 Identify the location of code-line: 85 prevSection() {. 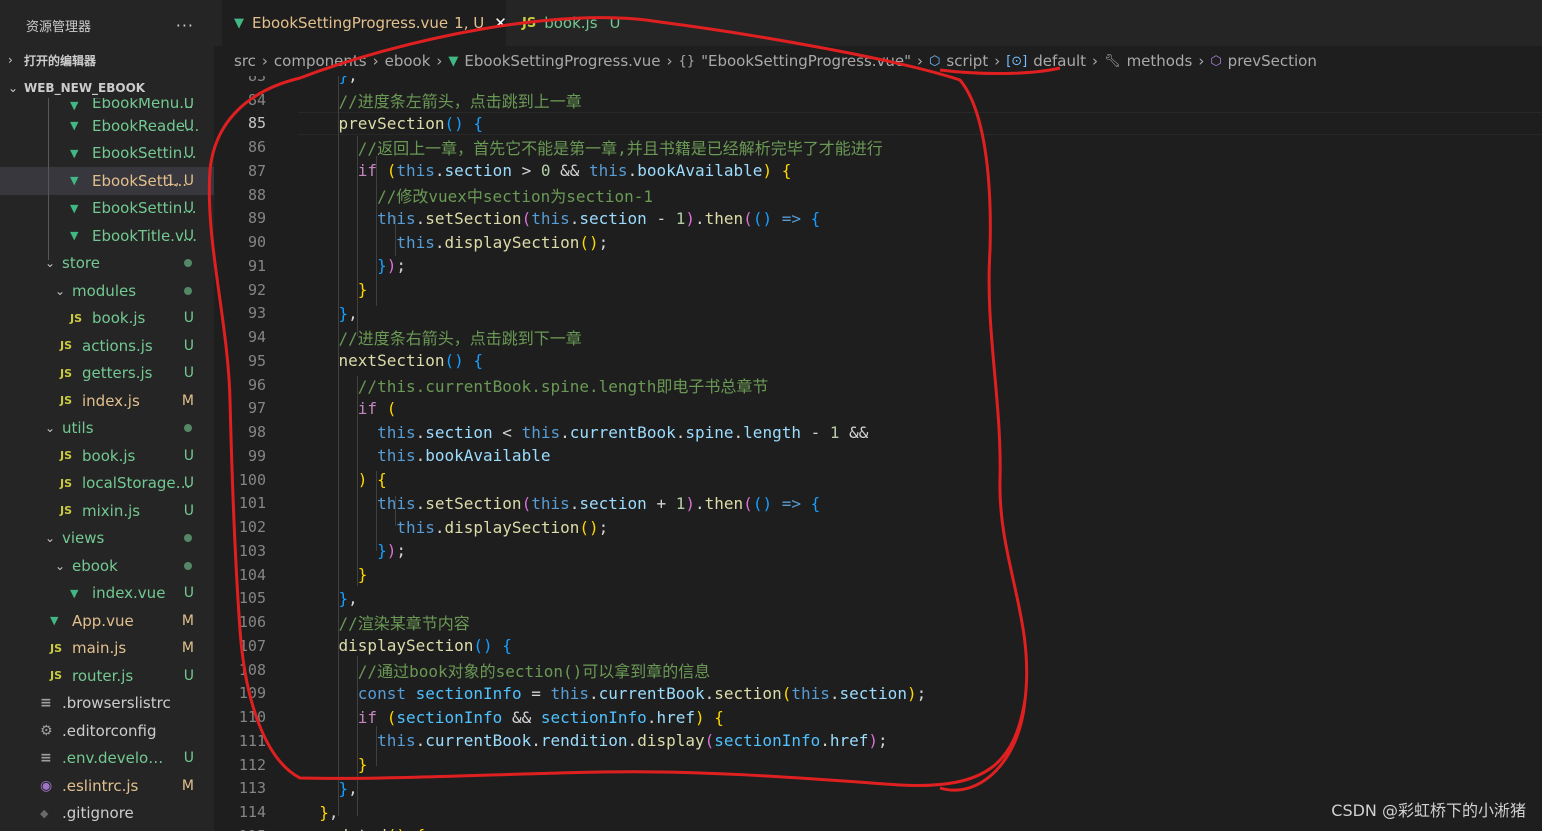
(878, 123).